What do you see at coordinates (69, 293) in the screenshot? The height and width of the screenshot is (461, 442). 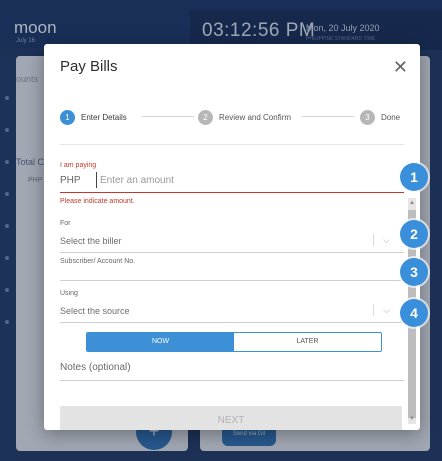 I see `using-label: Using` at bounding box center [69, 293].